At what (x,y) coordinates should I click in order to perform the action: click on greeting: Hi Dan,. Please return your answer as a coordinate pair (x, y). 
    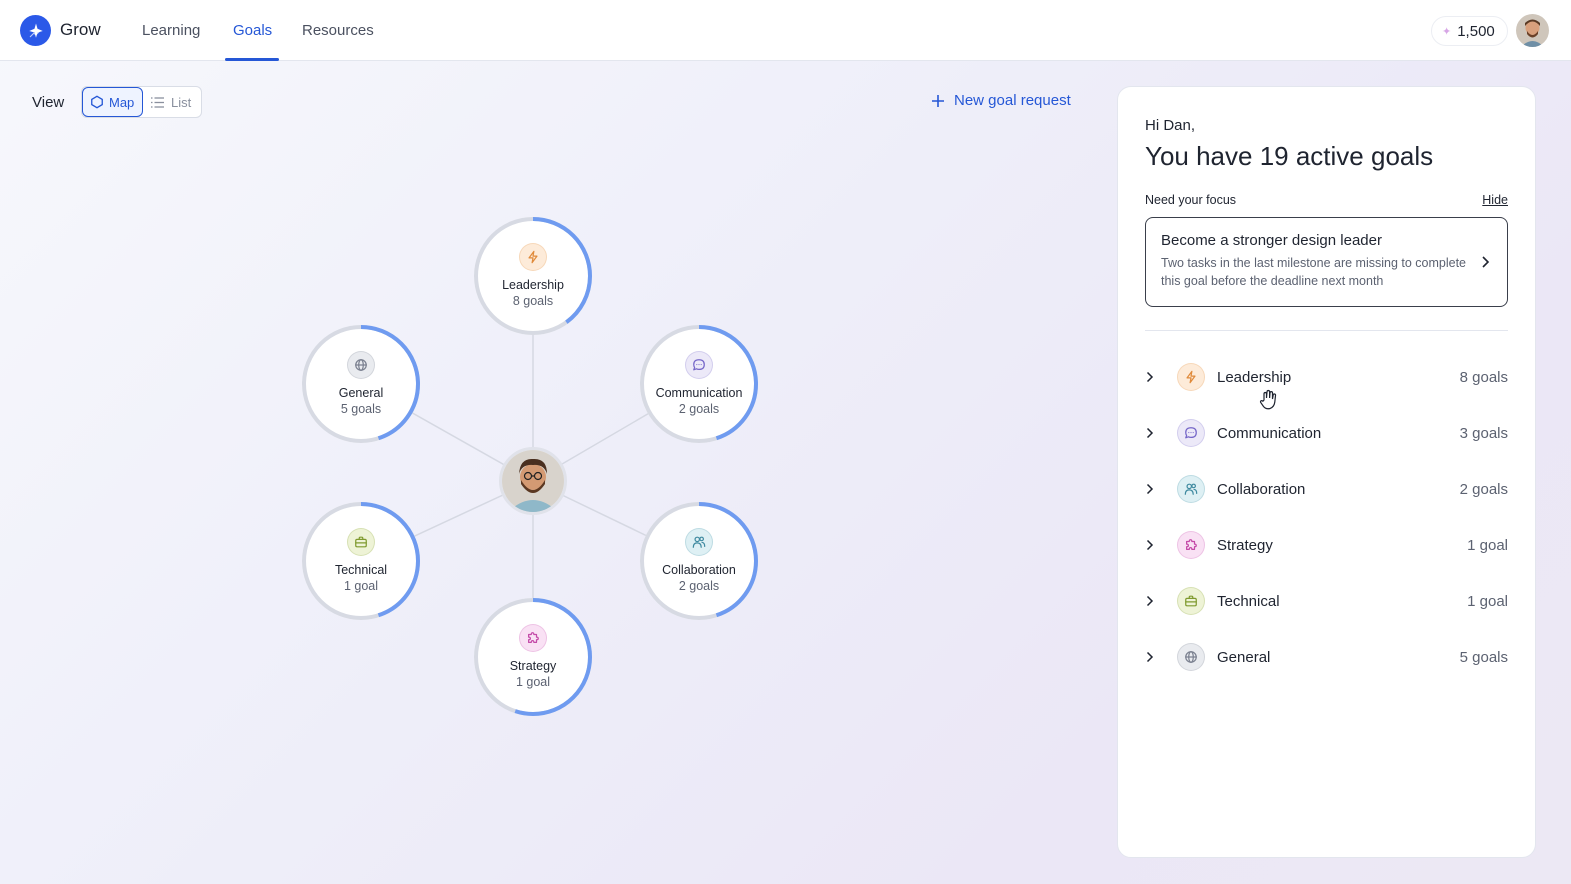
    Looking at the image, I should click on (1170, 125).